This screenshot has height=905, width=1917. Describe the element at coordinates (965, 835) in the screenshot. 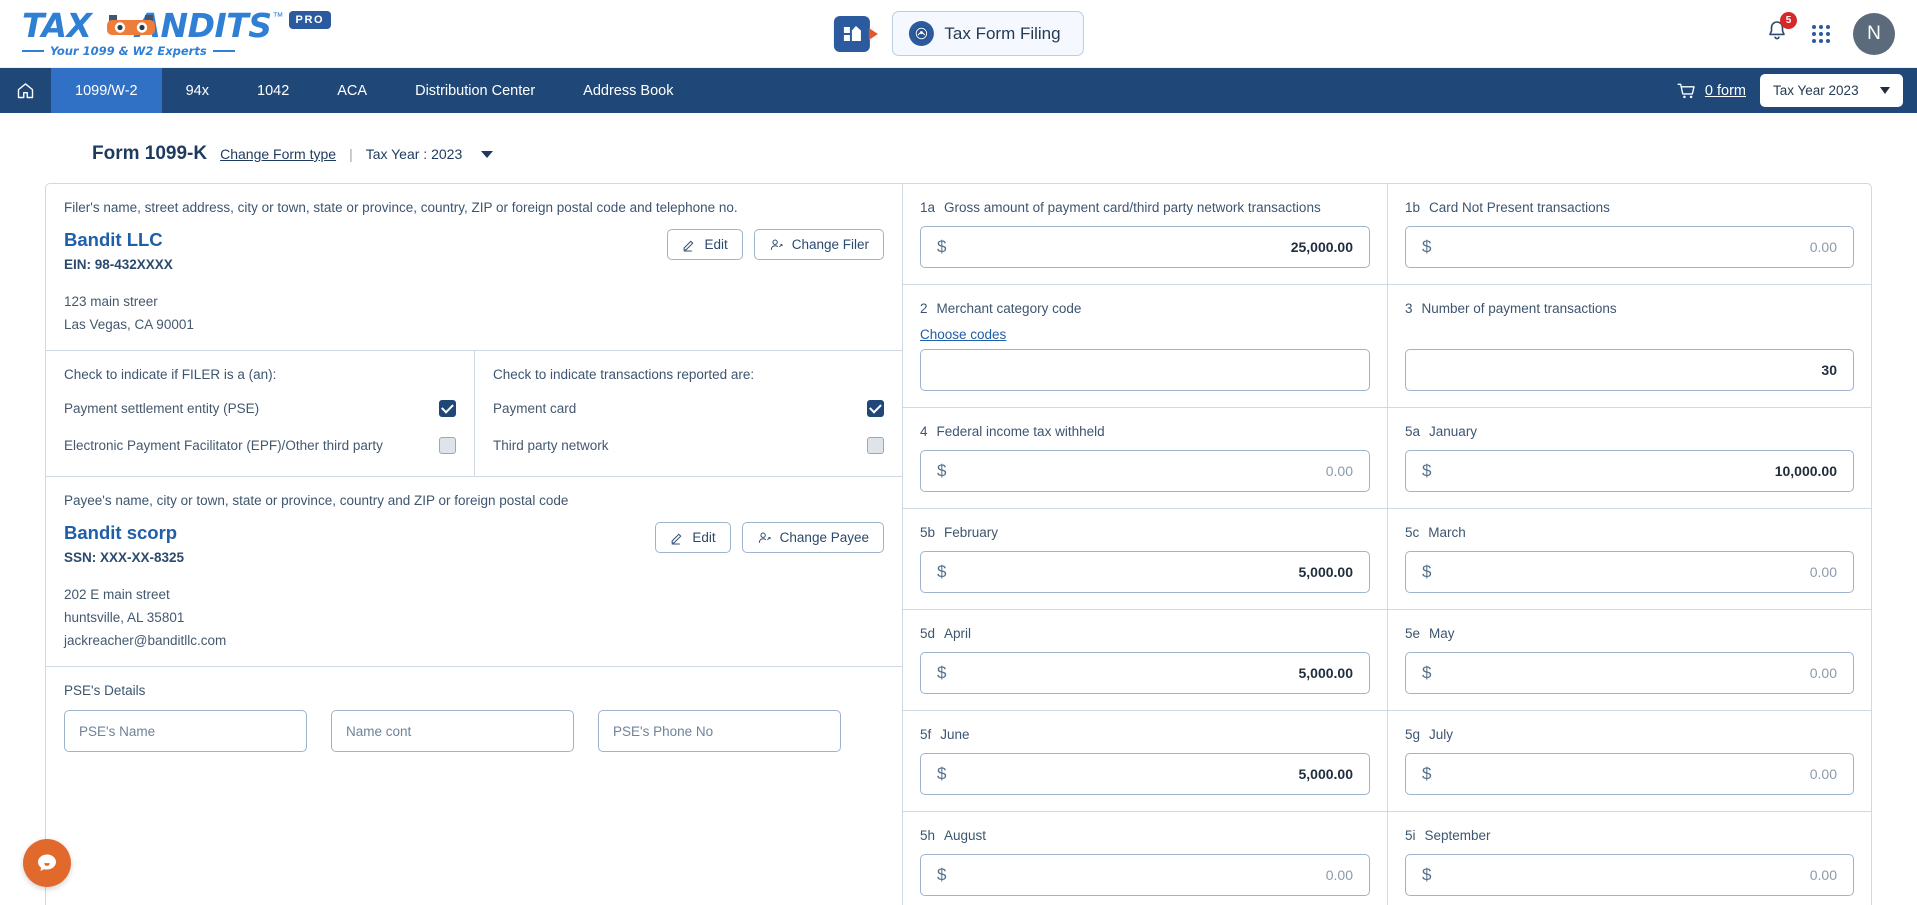

I see `box-label-text: August` at that location.